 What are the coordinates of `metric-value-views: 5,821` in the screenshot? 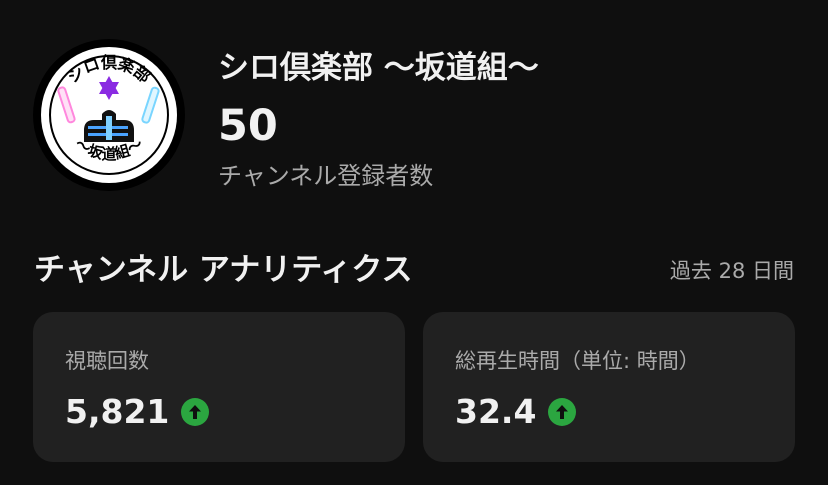 It's located at (117, 411).